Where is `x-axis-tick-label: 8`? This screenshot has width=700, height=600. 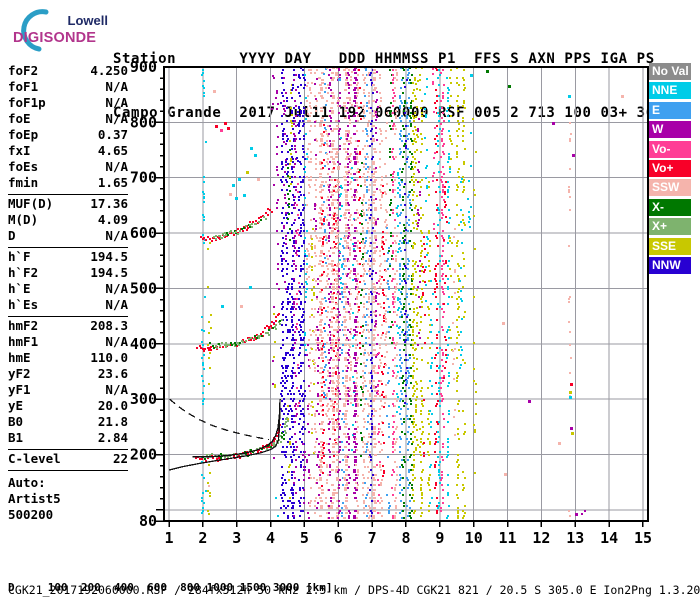
x-axis-tick-label: 8 is located at coordinates (405, 538).